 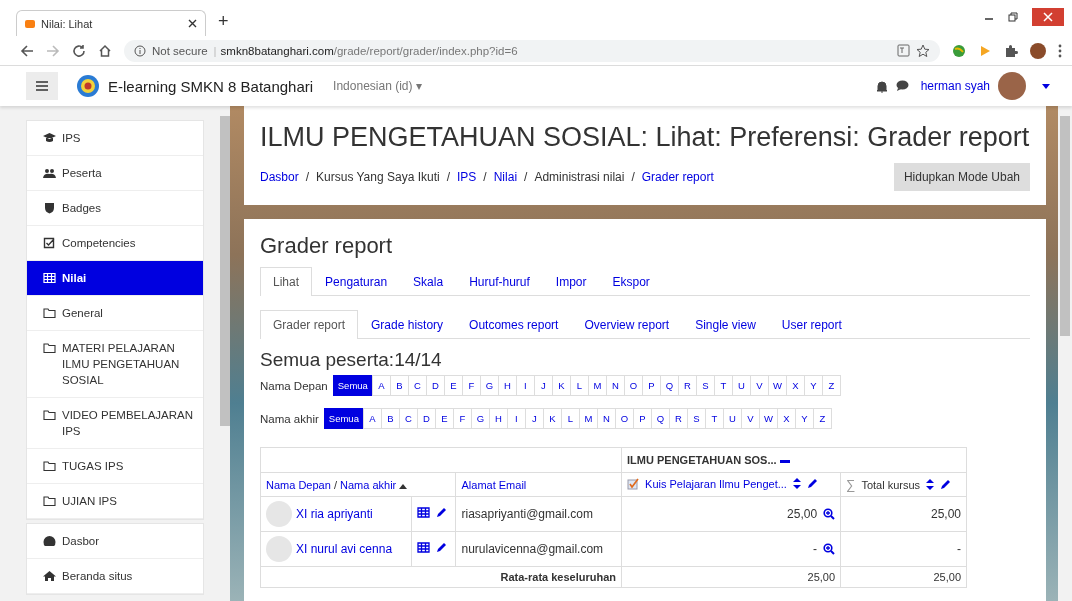 I want to click on tab: Skala, so click(x=428, y=281).